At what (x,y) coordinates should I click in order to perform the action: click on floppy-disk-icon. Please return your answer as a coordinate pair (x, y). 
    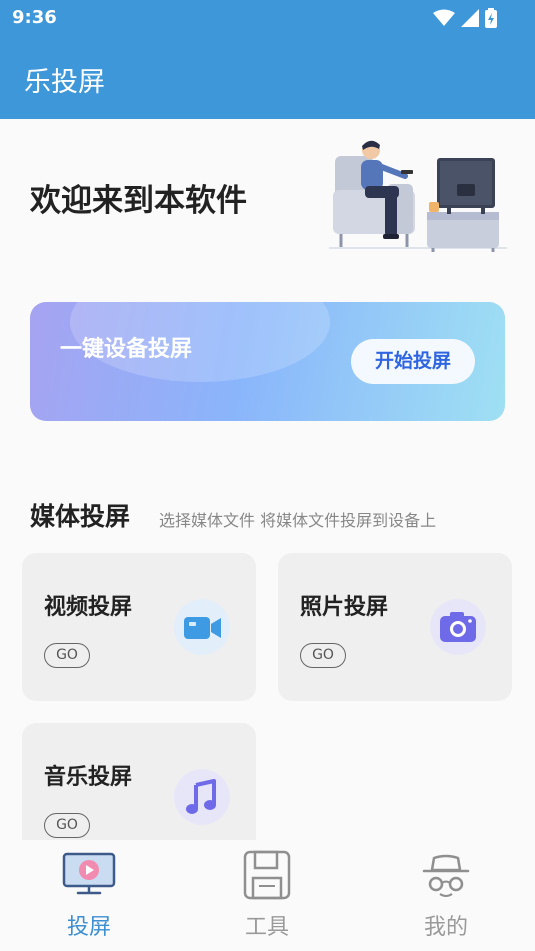
    Looking at the image, I should click on (267, 875).